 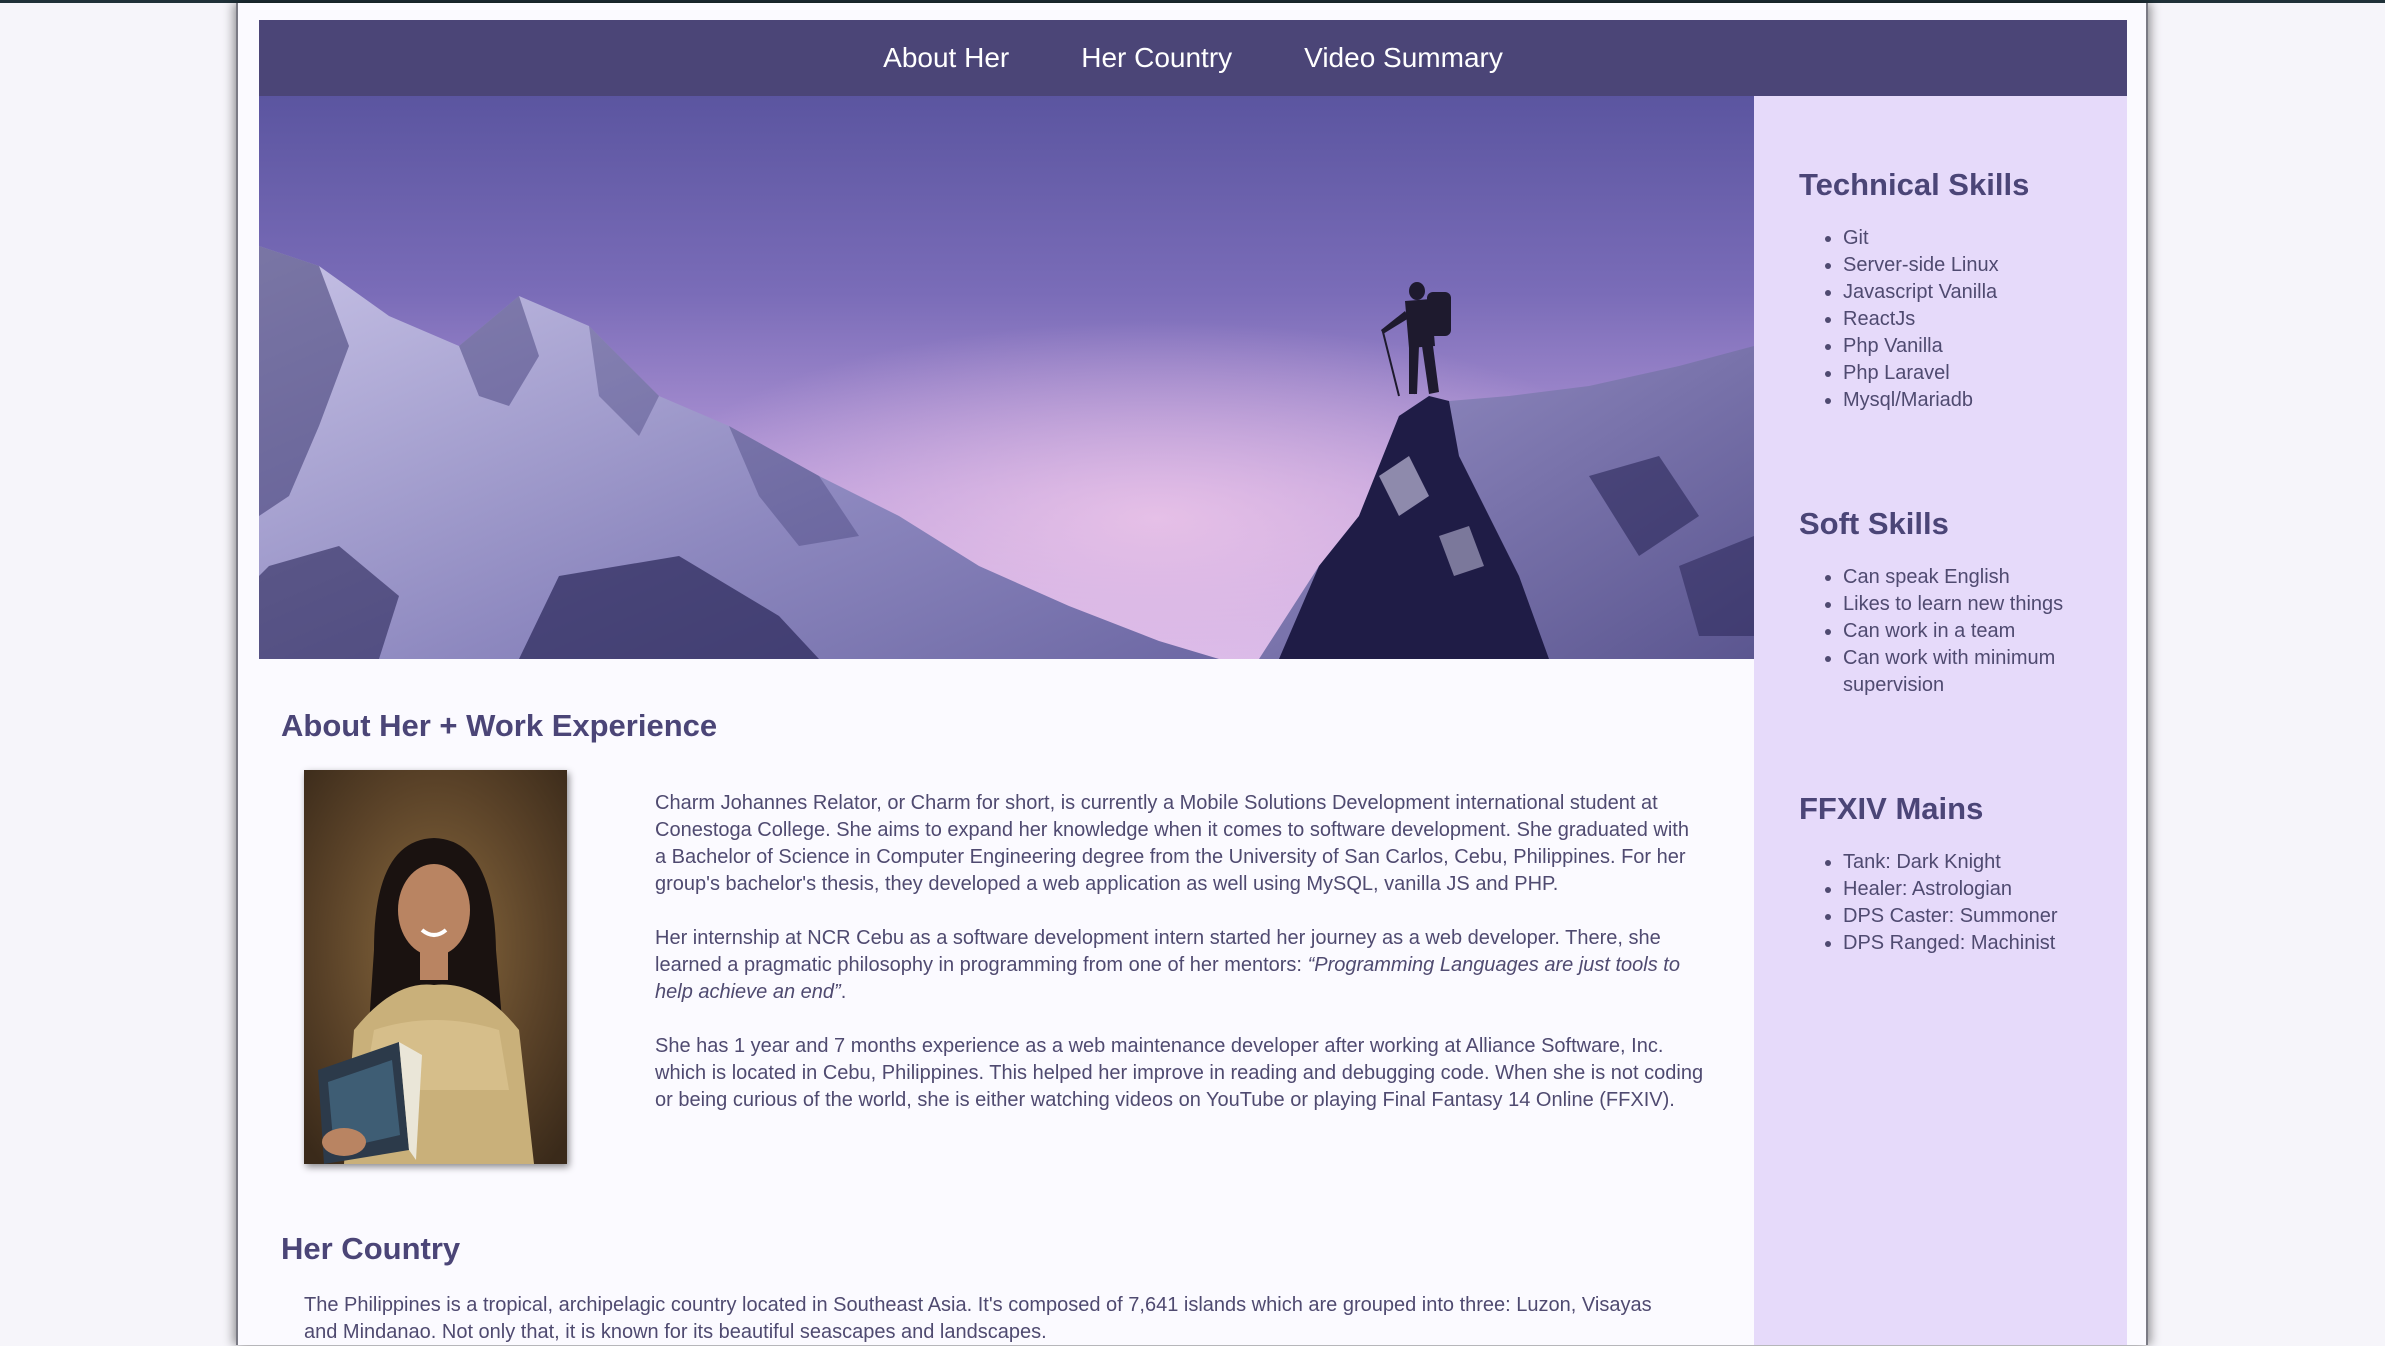 What do you see at coordinates (1874, 523) in the screenshot?
I see `soft-skills-heading: Soft Skills` at bounding box center [1874, 523].